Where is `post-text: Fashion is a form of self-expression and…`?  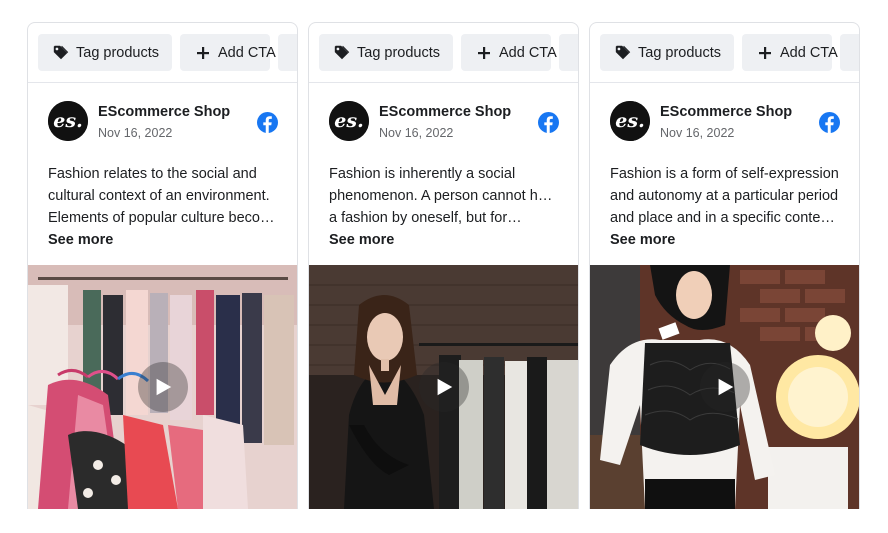 post-text: Fashion is a form of self-expression and… is located at coordinates (724, 196).